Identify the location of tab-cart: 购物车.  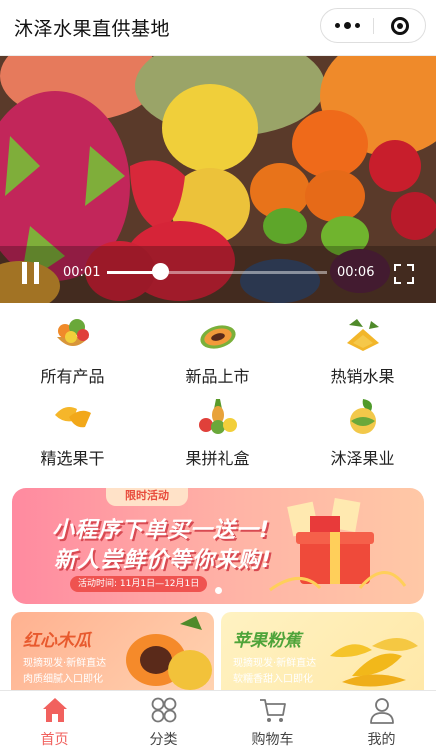
(272, 719).